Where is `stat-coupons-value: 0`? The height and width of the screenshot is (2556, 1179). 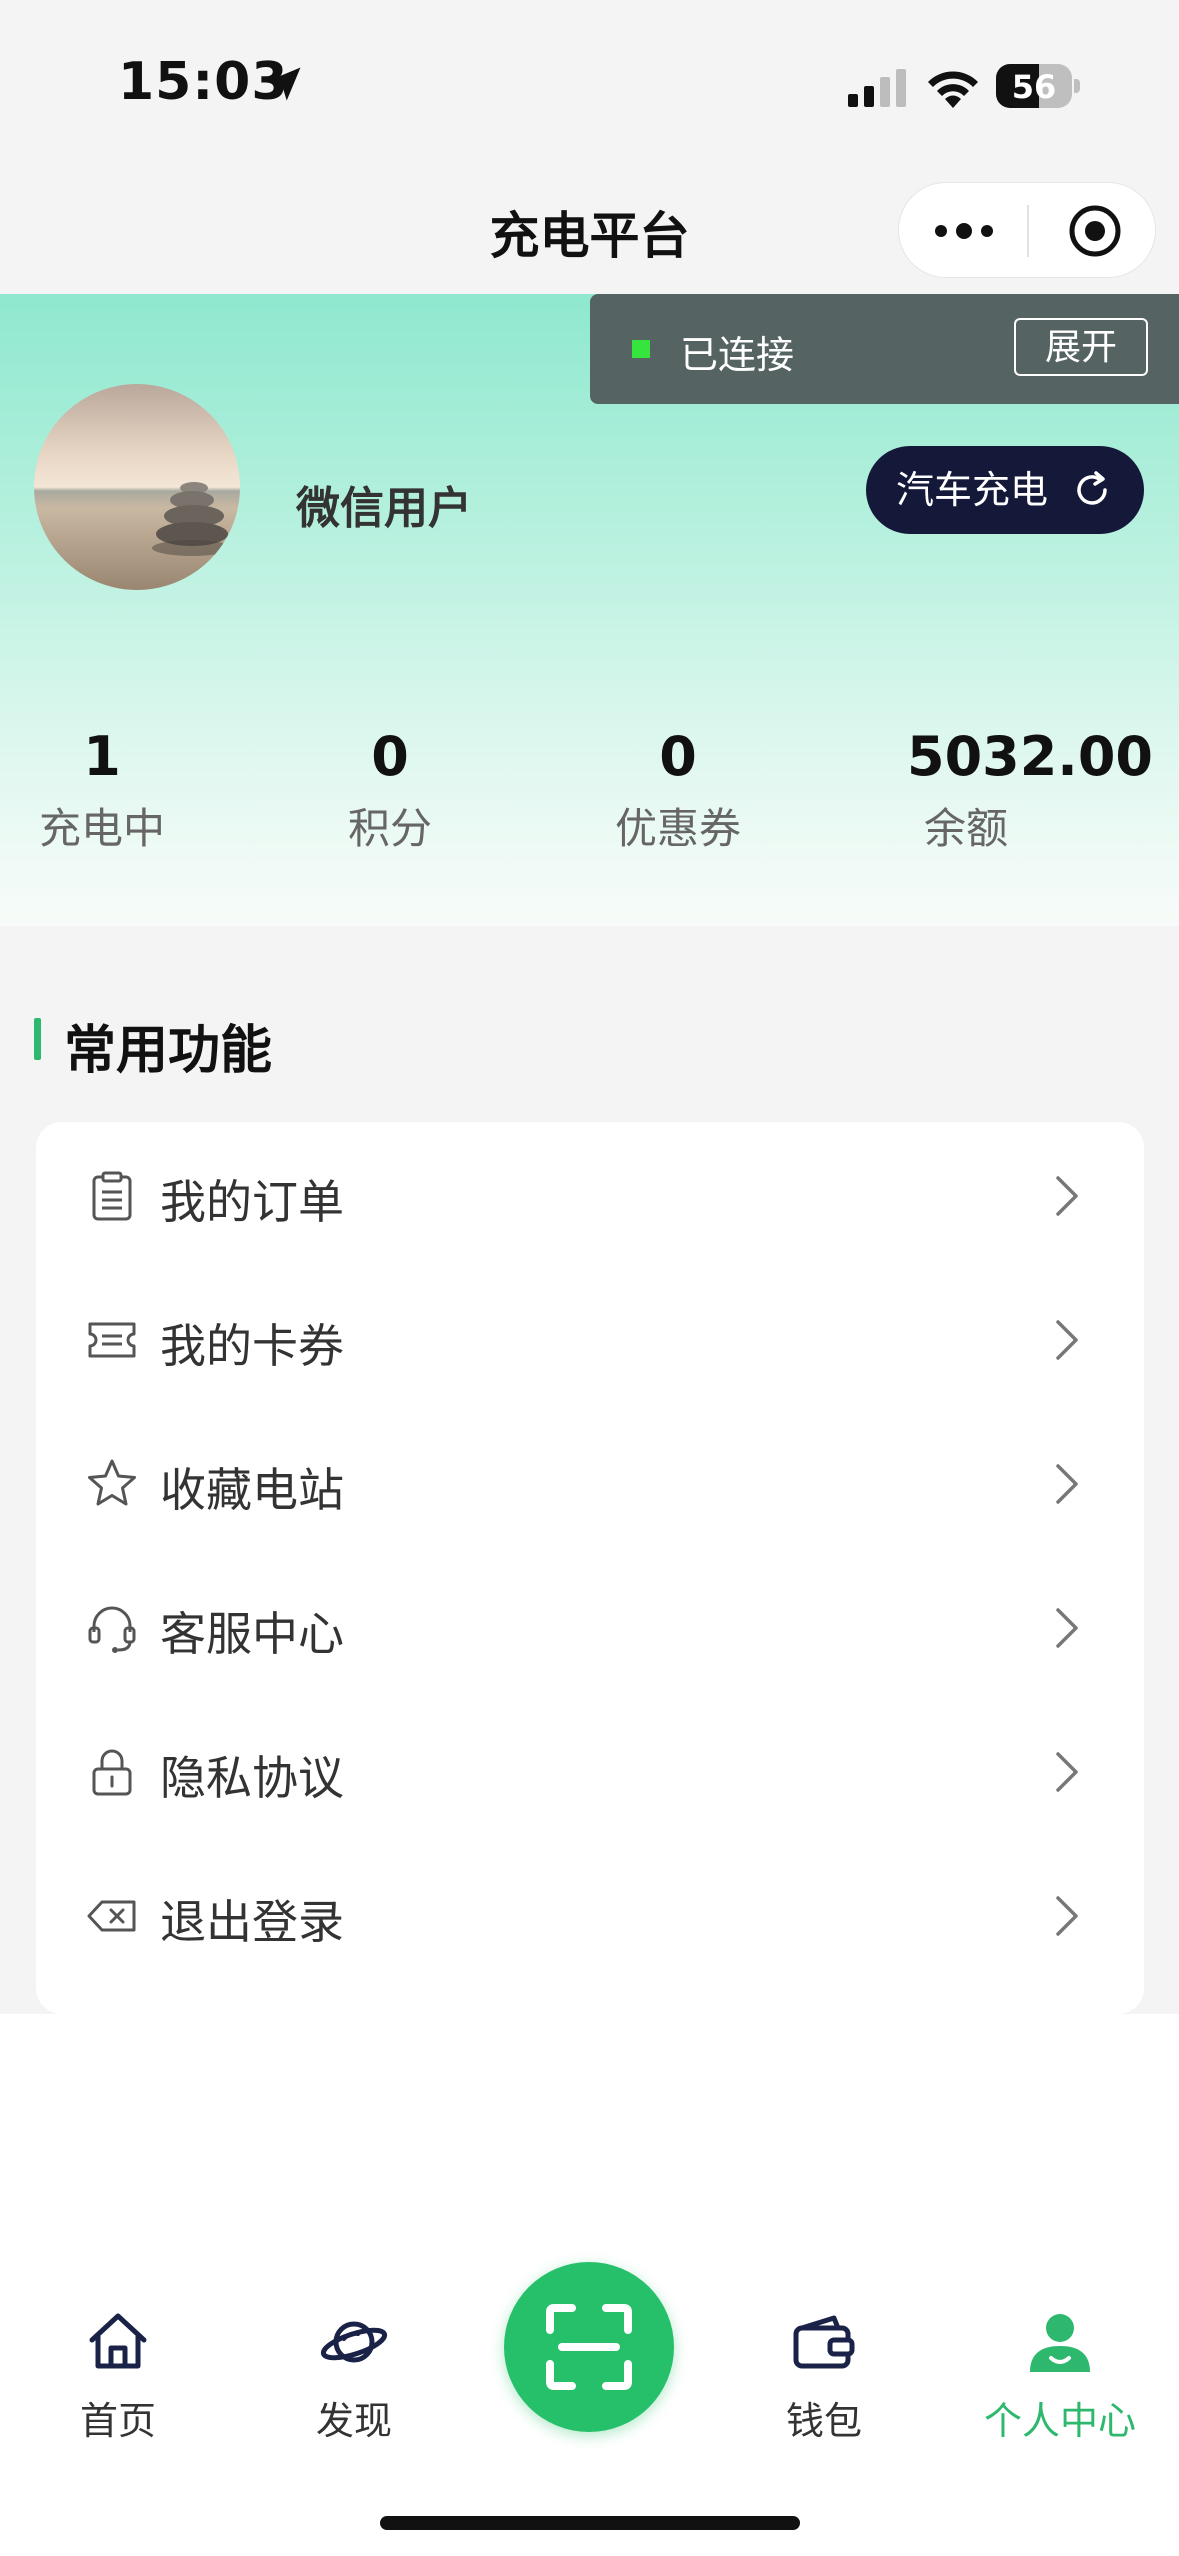 stat-coupons-value: 0 is located at coordinates (678, 756).